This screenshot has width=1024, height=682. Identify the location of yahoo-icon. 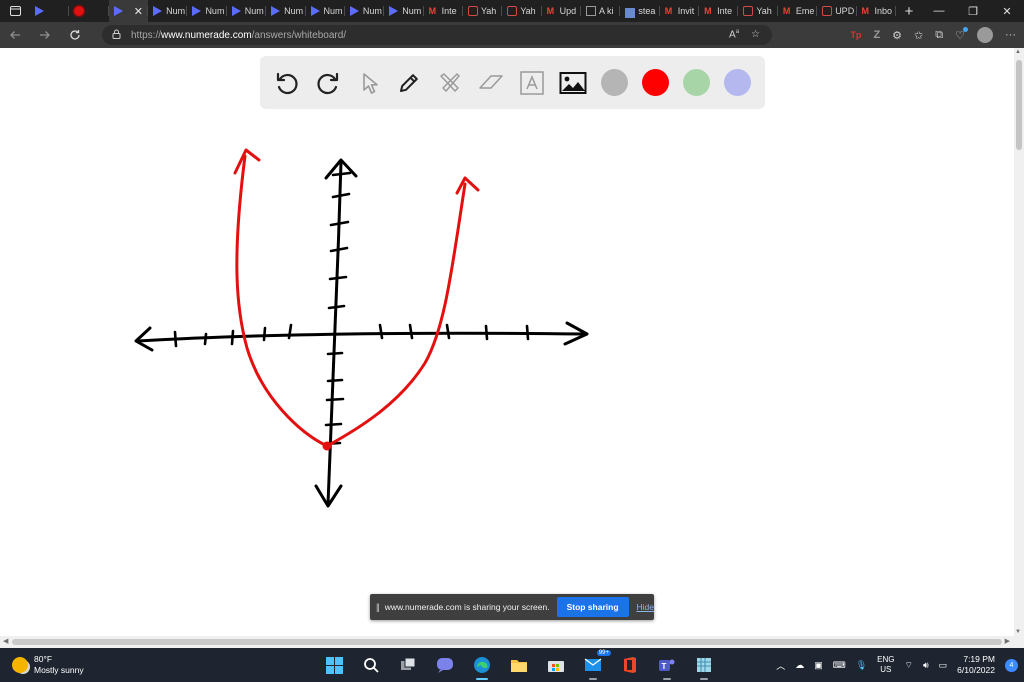
(748, 11).